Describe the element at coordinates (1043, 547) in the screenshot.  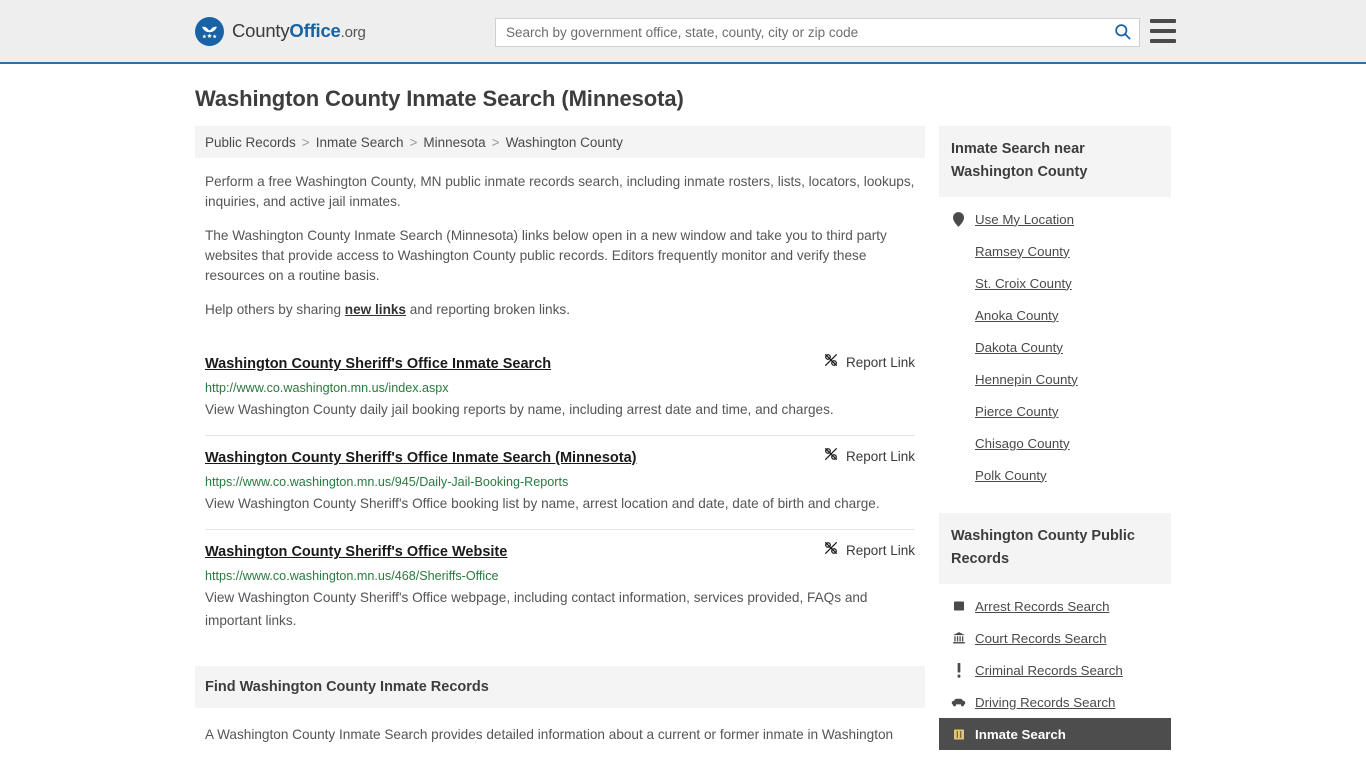
I see `sidebar-public-records-heading: Washington County Public Records` at that location.